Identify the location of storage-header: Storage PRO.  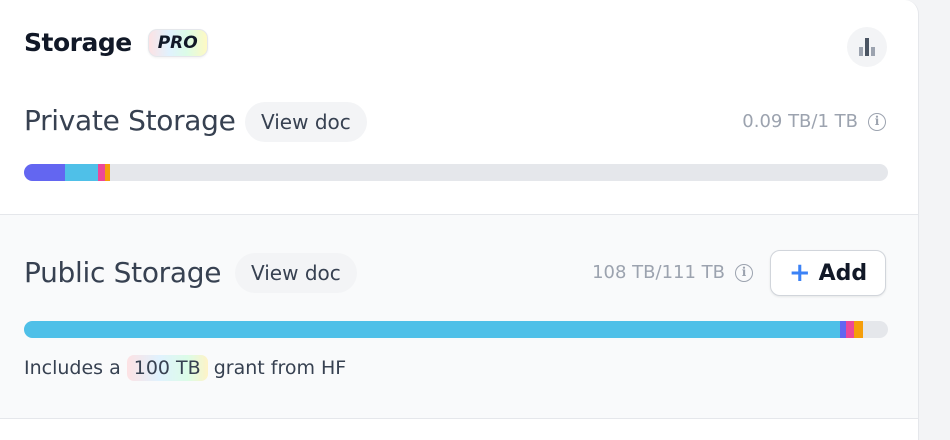
(116, 42).